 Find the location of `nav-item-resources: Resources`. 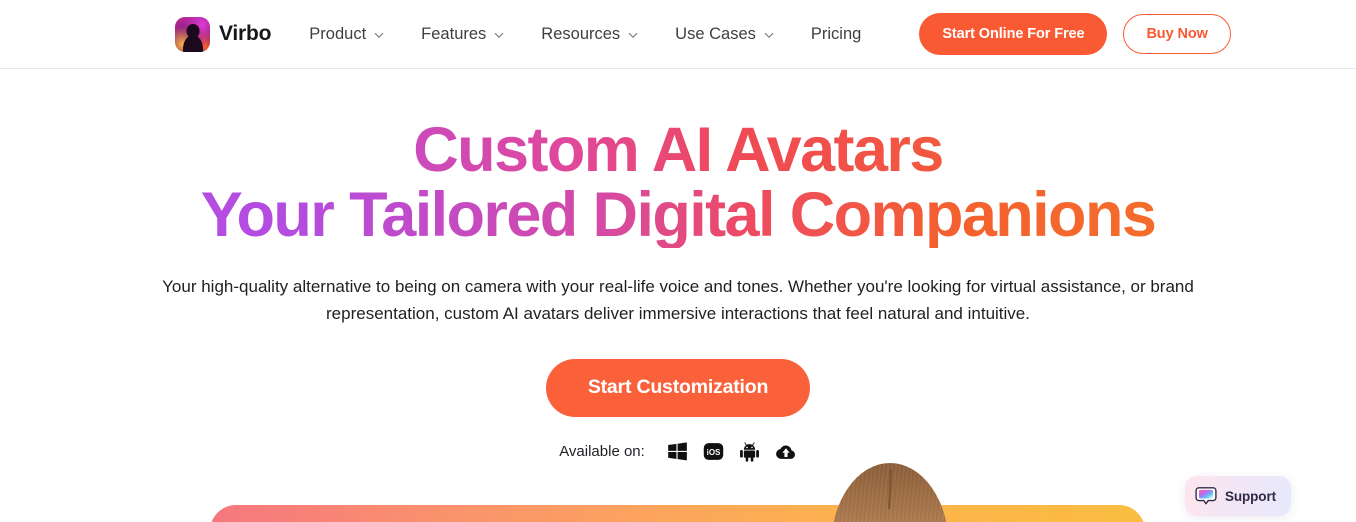

nav-item-resources: Resources is located at coordinates (590, 34).